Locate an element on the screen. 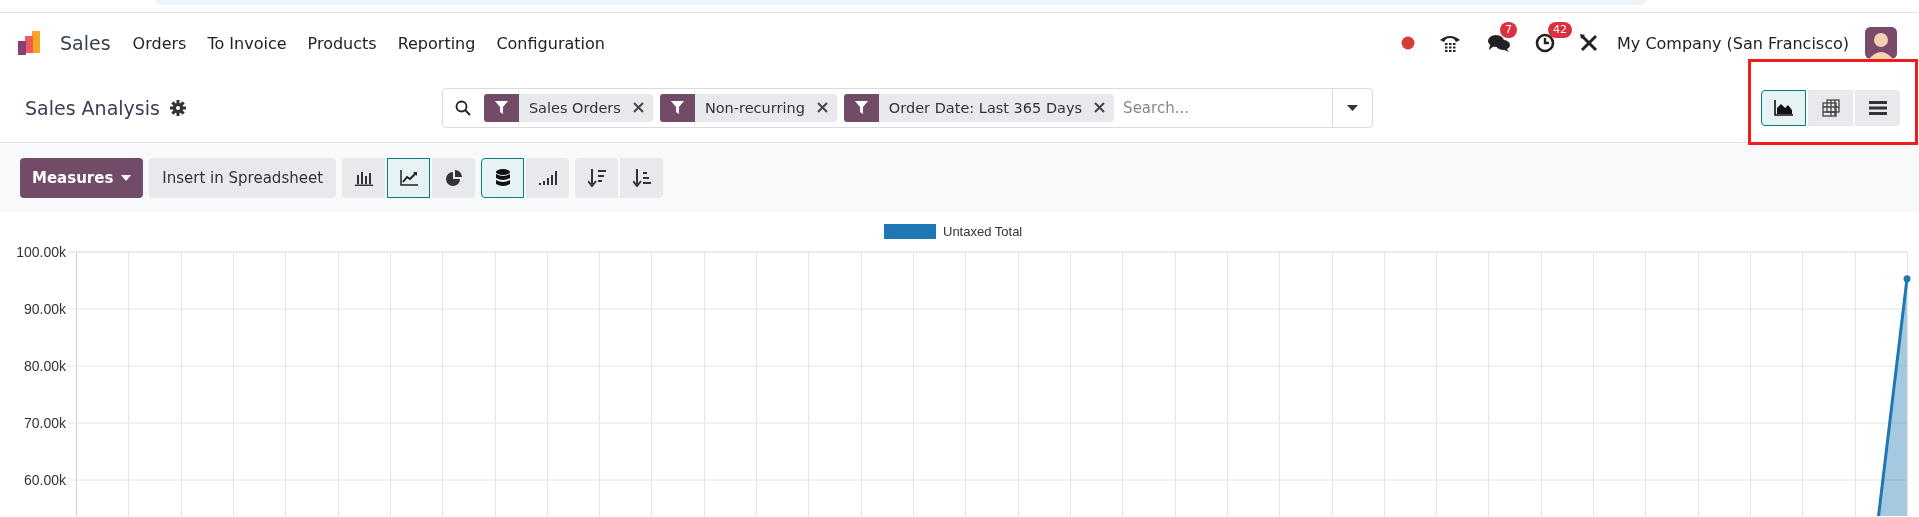 This screenshot has width=1919, height=517. measures-dropdown: Measures is located at coordinates (82, 177).